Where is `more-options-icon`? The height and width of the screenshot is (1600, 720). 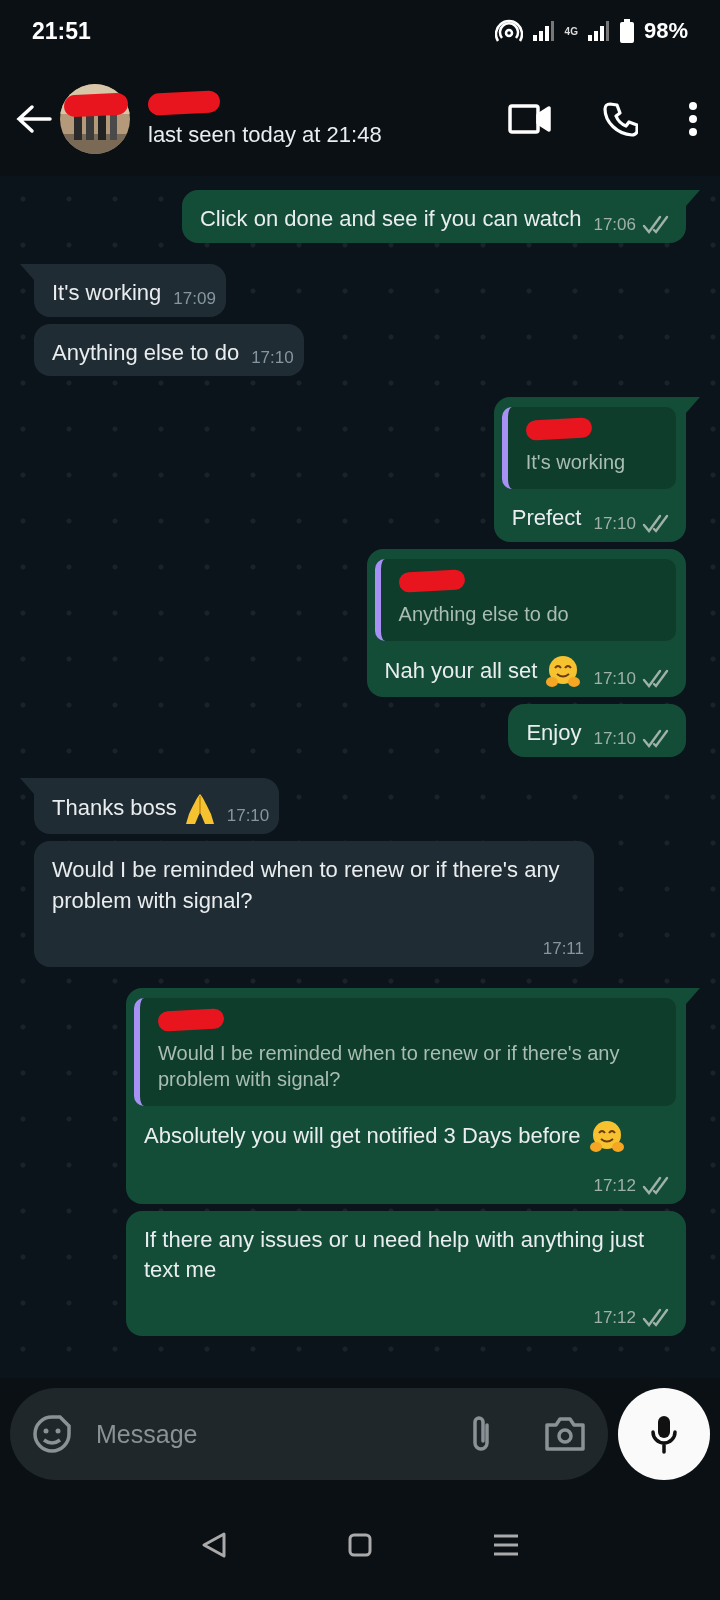
more-options-icon is located at coordinates (693, 119).